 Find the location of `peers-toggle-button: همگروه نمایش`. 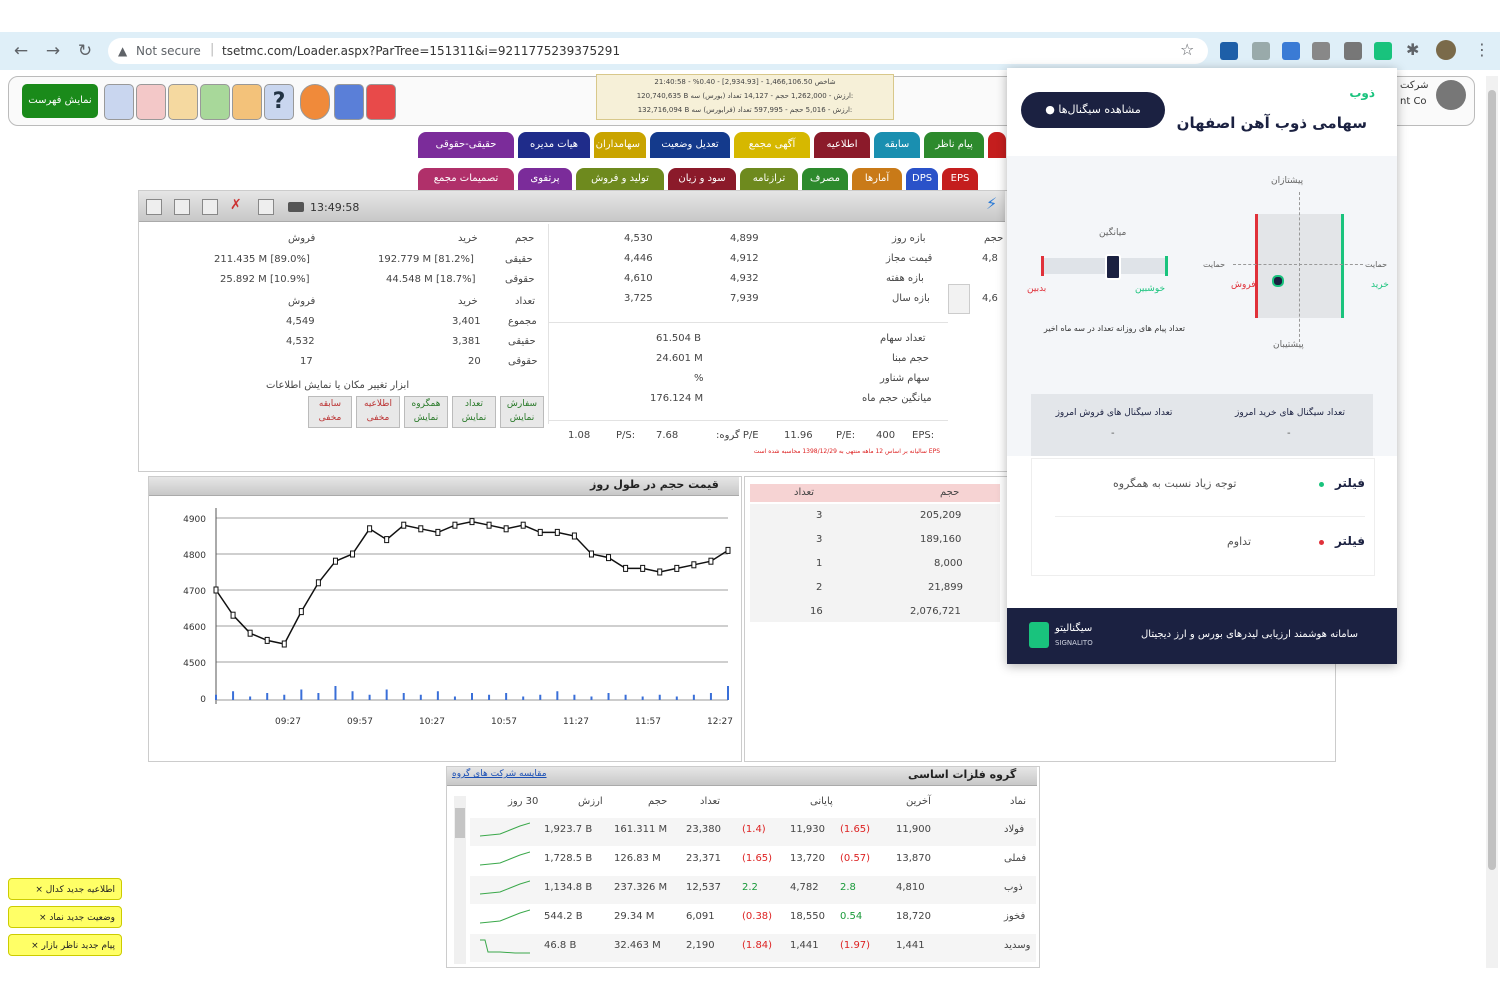

peers-toggle-button: همگروه نمایش is located at coordinates (426, 412).